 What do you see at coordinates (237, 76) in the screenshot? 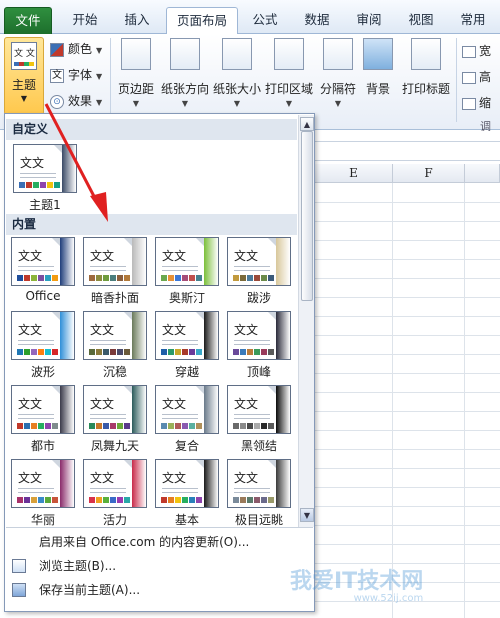
I see `size-button: 纸张大小 ▼` at bounding box center [237, 76].